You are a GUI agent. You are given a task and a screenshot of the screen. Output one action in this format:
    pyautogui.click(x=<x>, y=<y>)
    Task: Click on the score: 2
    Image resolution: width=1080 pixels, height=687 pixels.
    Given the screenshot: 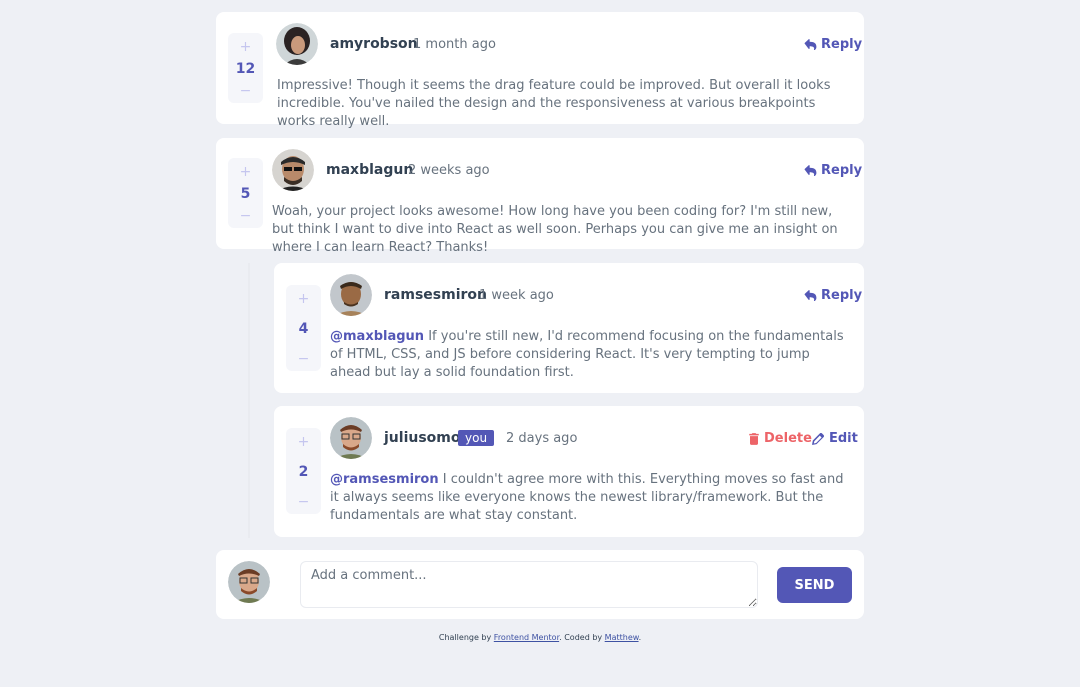 What is the action you would take?
    pyautogui.click(x=303, y=472)
    